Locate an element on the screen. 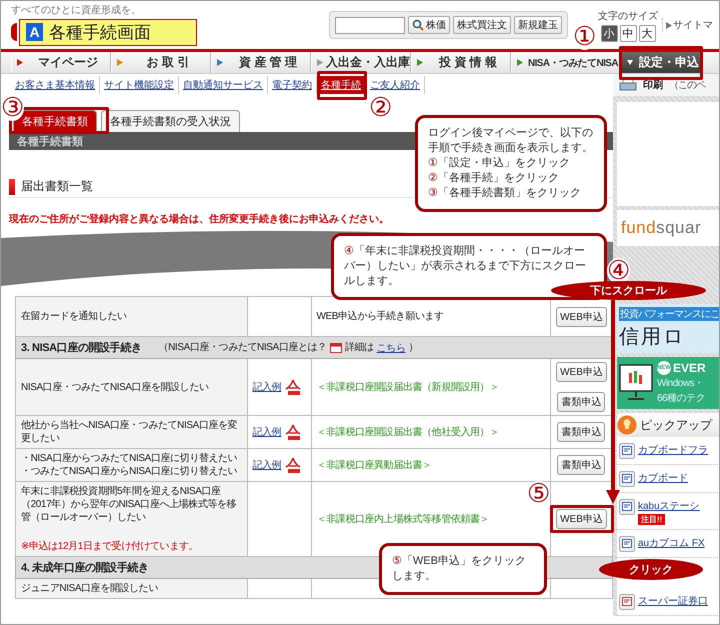 This screenshot has width=720, height=625. print-label: 印刷 is located at coordinates (653, 85).